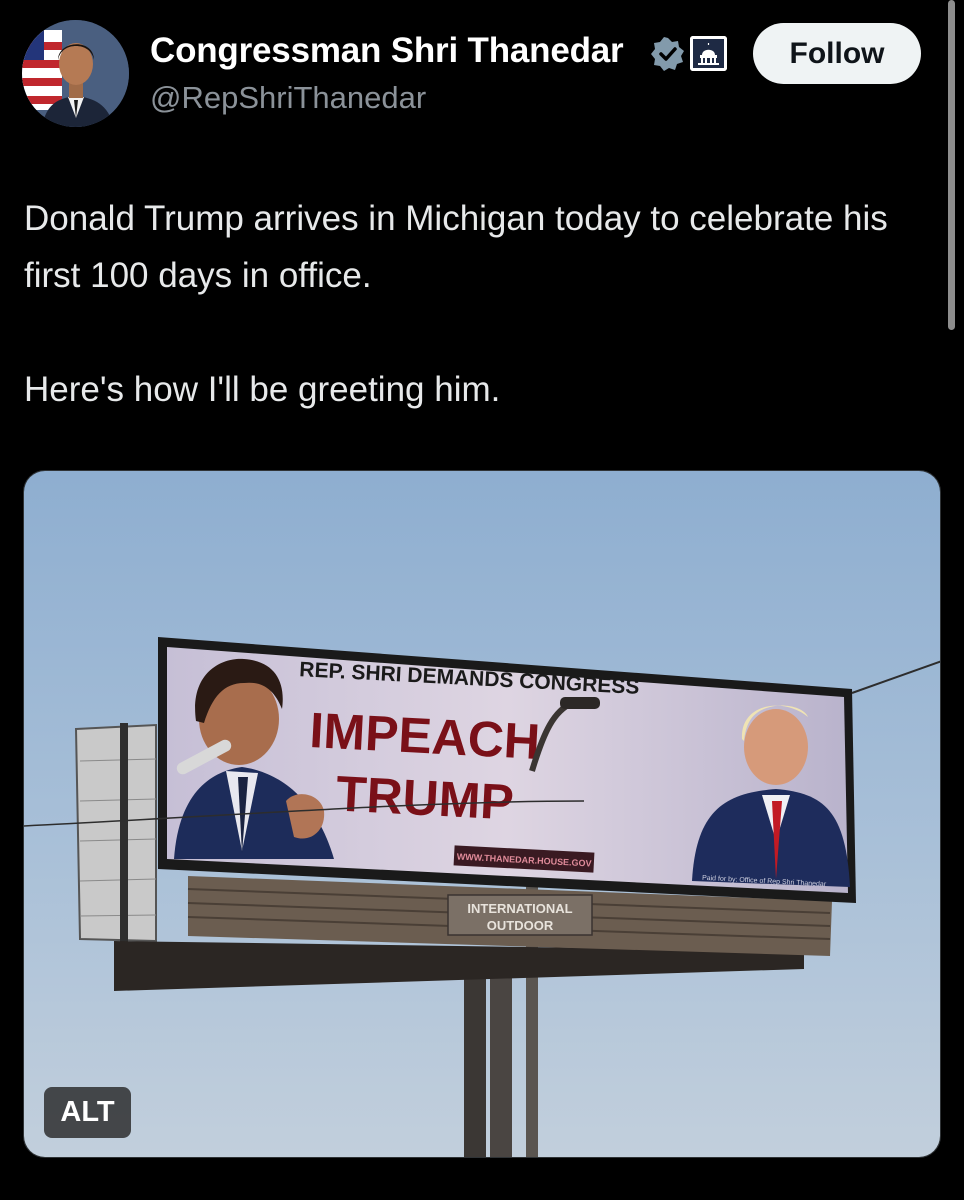 This screenshot has height=1200, width=964. Describe the element at coordinates (951, 165) in the screenshot. I see `scrollbar` at that location.